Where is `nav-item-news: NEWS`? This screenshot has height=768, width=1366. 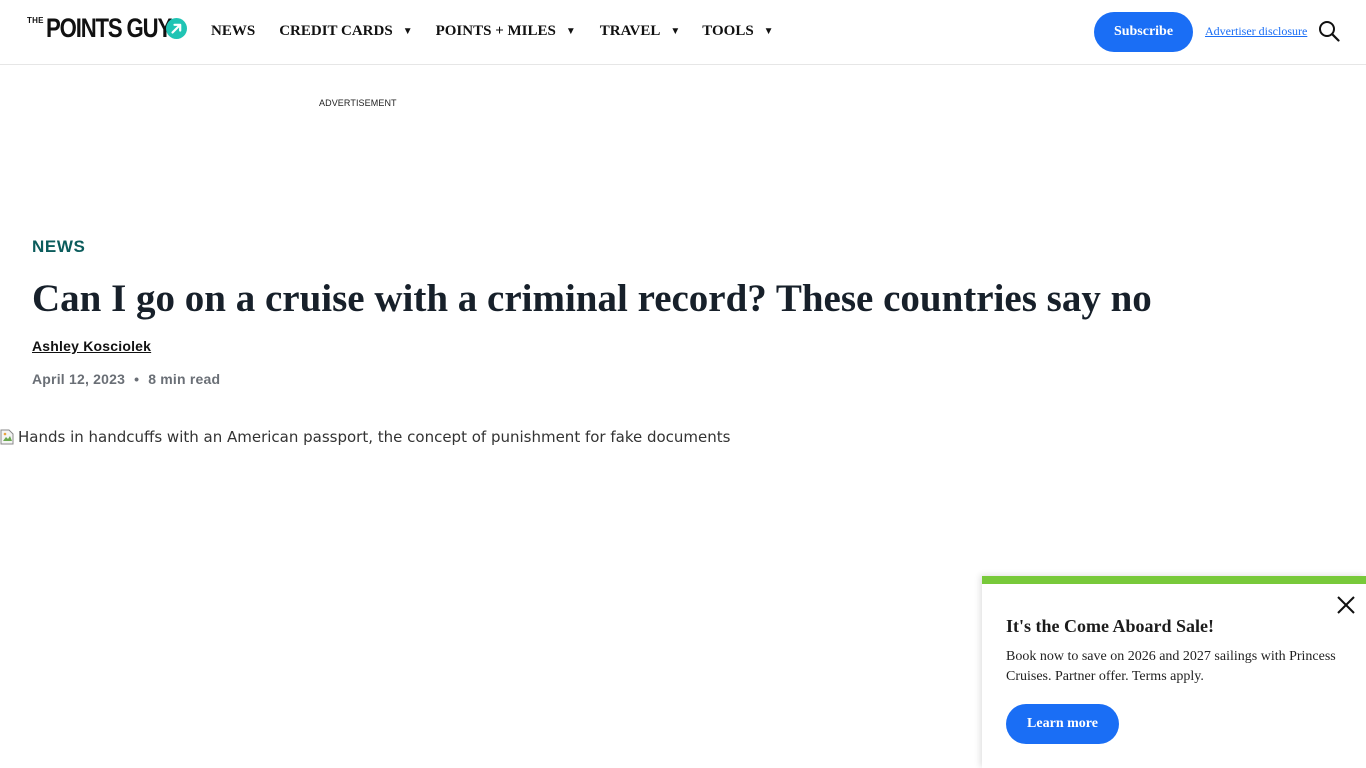
nav-item-news: NEWS is located at coordinates (233, 31).